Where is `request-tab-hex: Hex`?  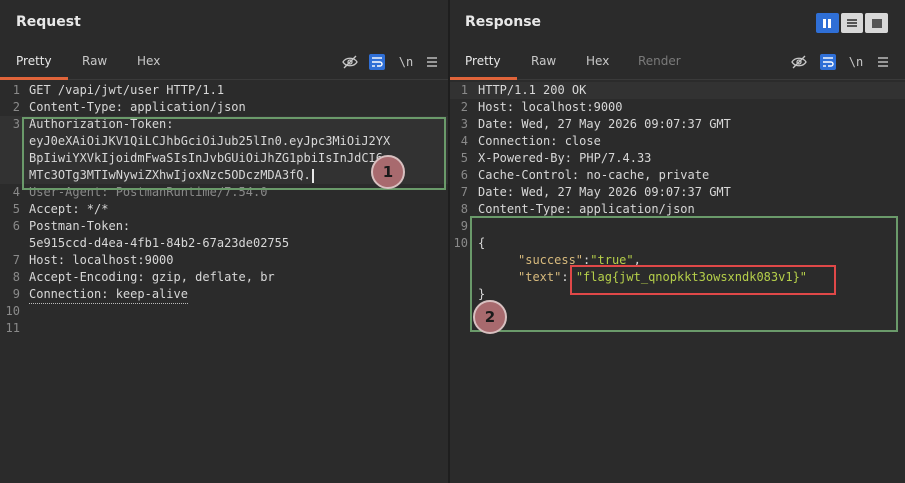
request-tab-hex: Hex is located at coordinates (148, 61).